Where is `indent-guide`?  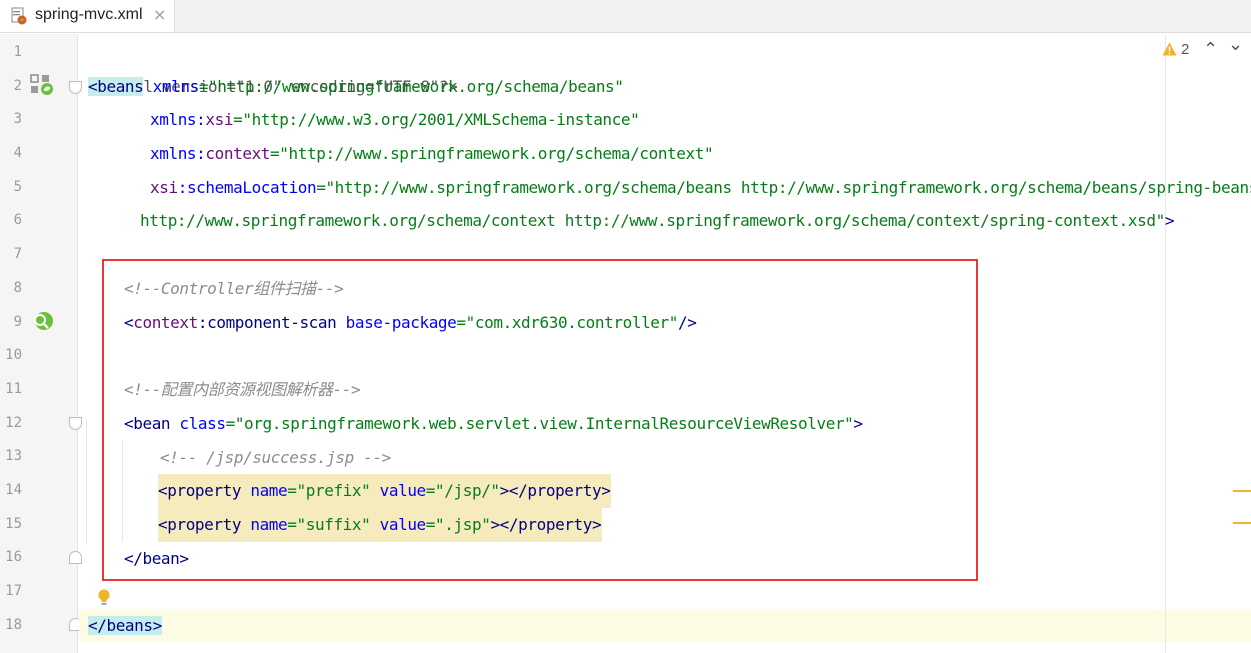 indent-guide is located at coordinates (86, 482).